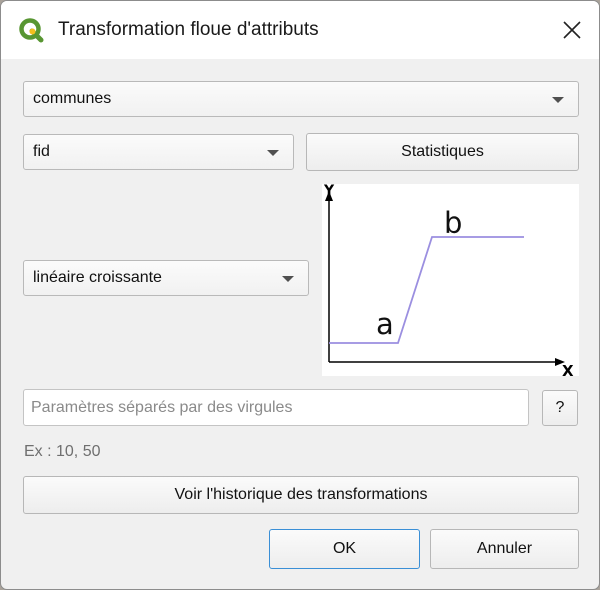 The height and width of the screenshot is (590, 600). I want to click on window-title: Transformation floue d'attributs, so click(188, 29).